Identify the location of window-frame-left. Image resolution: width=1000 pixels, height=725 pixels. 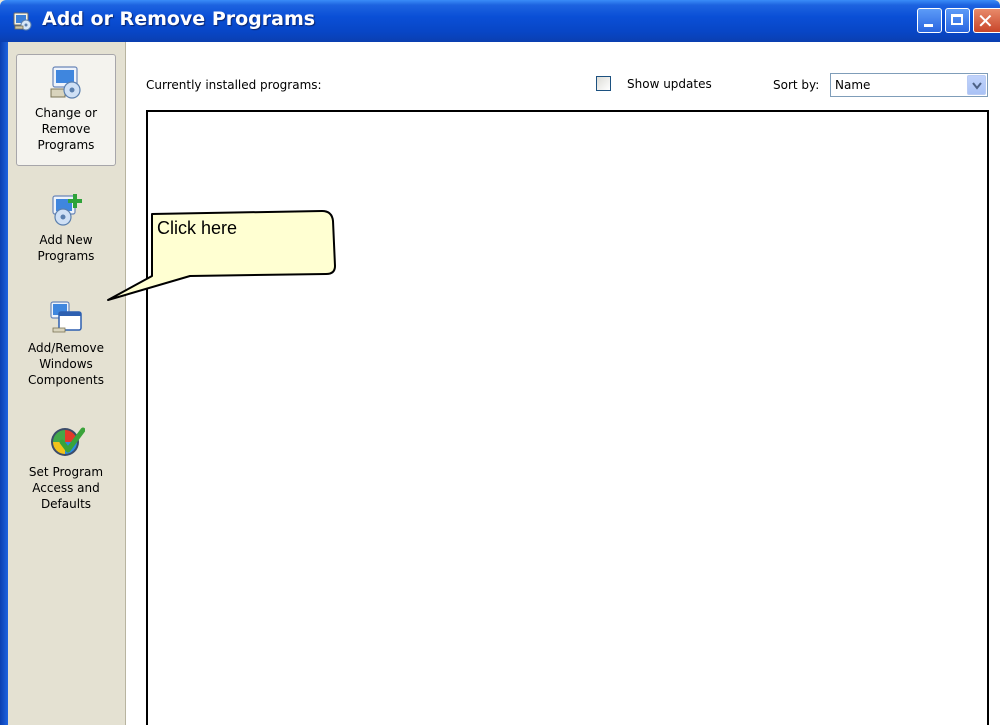
(4, 383).